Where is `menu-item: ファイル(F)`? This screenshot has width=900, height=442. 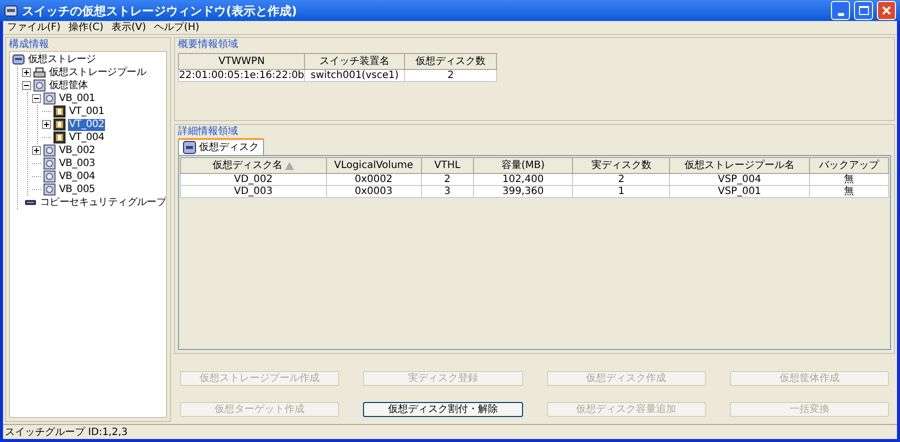 menu-item: ファイル(F) is located at coordinates (34, 27).